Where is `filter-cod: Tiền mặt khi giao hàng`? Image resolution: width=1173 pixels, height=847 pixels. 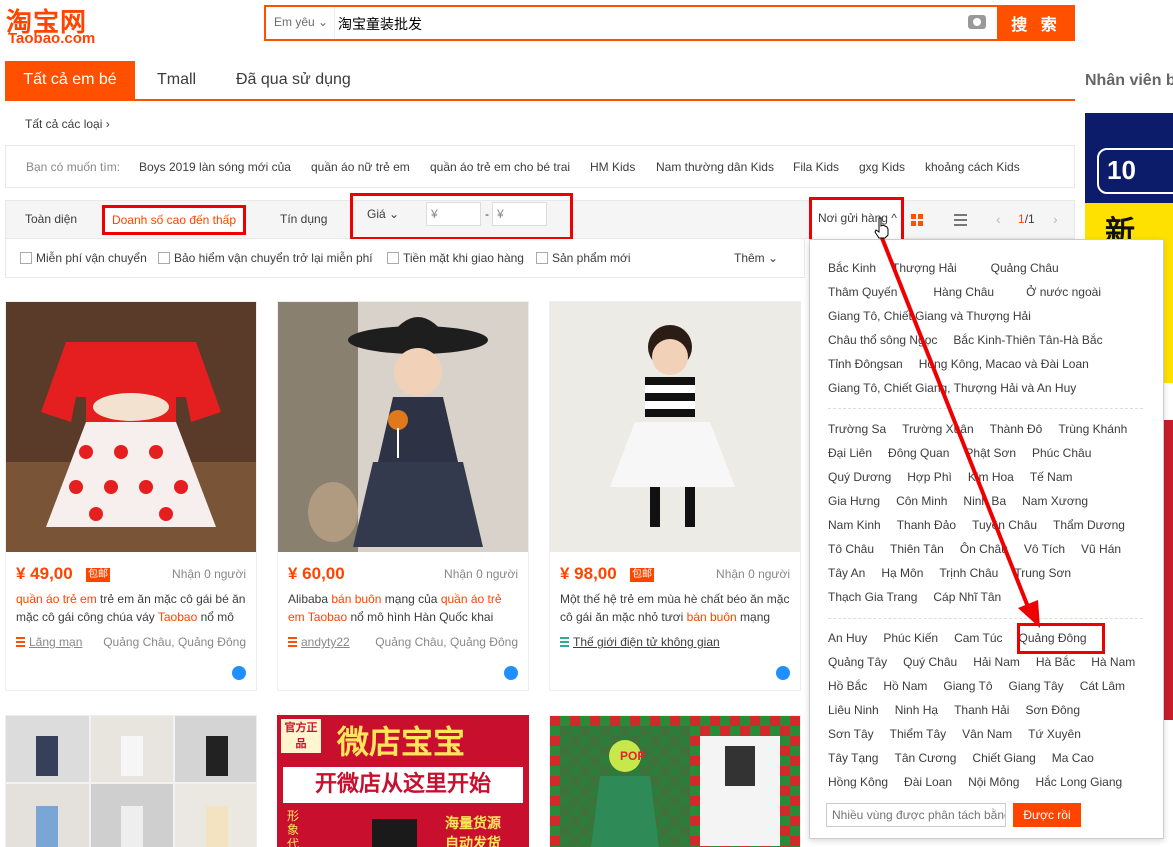 filter-cod: Tiền mặt khi giao hàng is located at coordinates (455, 258).